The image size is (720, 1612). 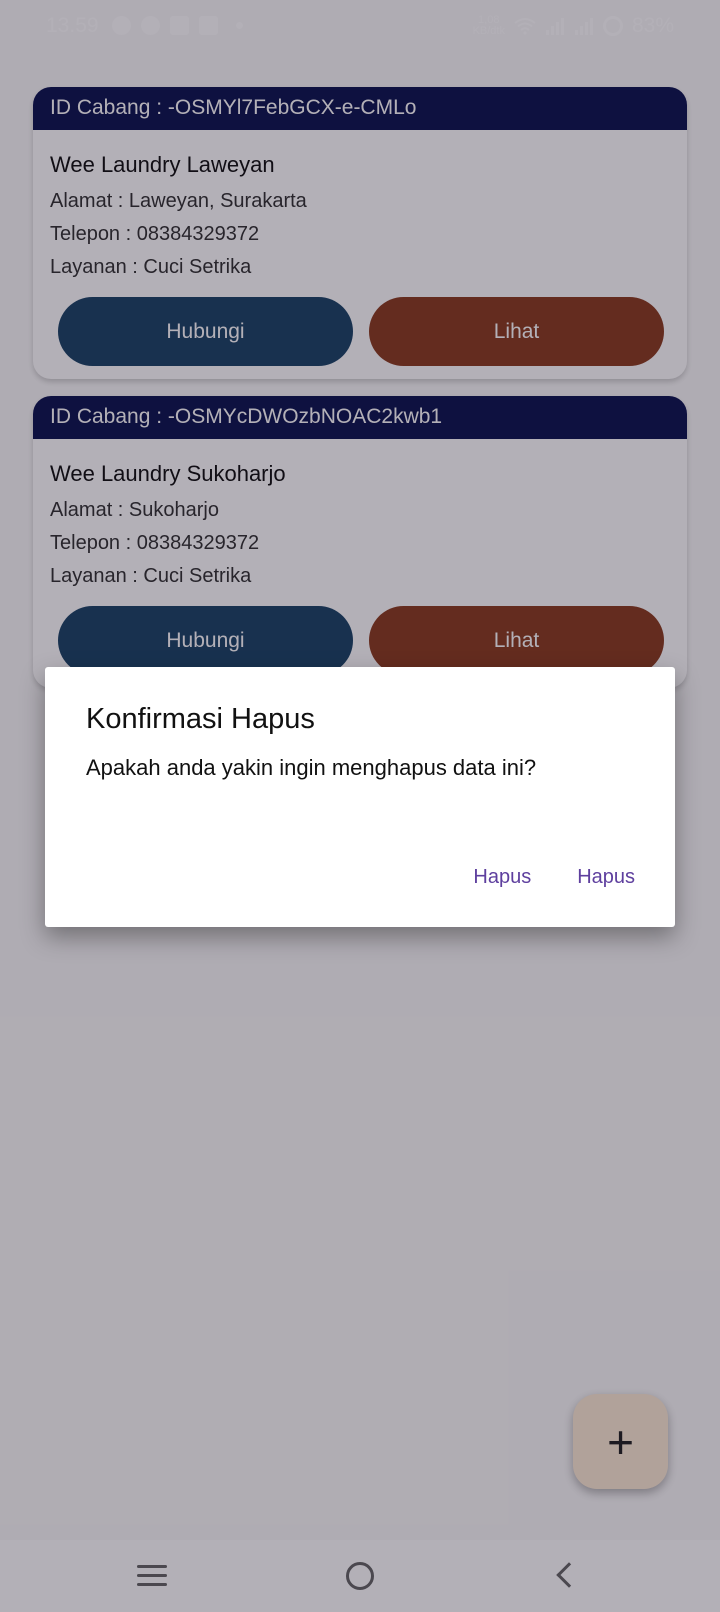 What do you see at coordinates (200, 719) in the screenshot?
I see `dialog-title: Konfirmasi Hapus` at bounding box center [200, 719].